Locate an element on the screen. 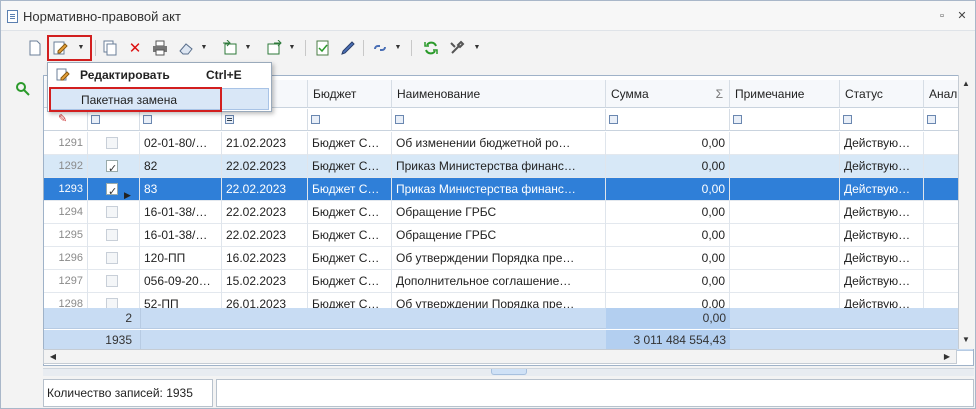  document-check-icon is located at coordinates (323, 48).